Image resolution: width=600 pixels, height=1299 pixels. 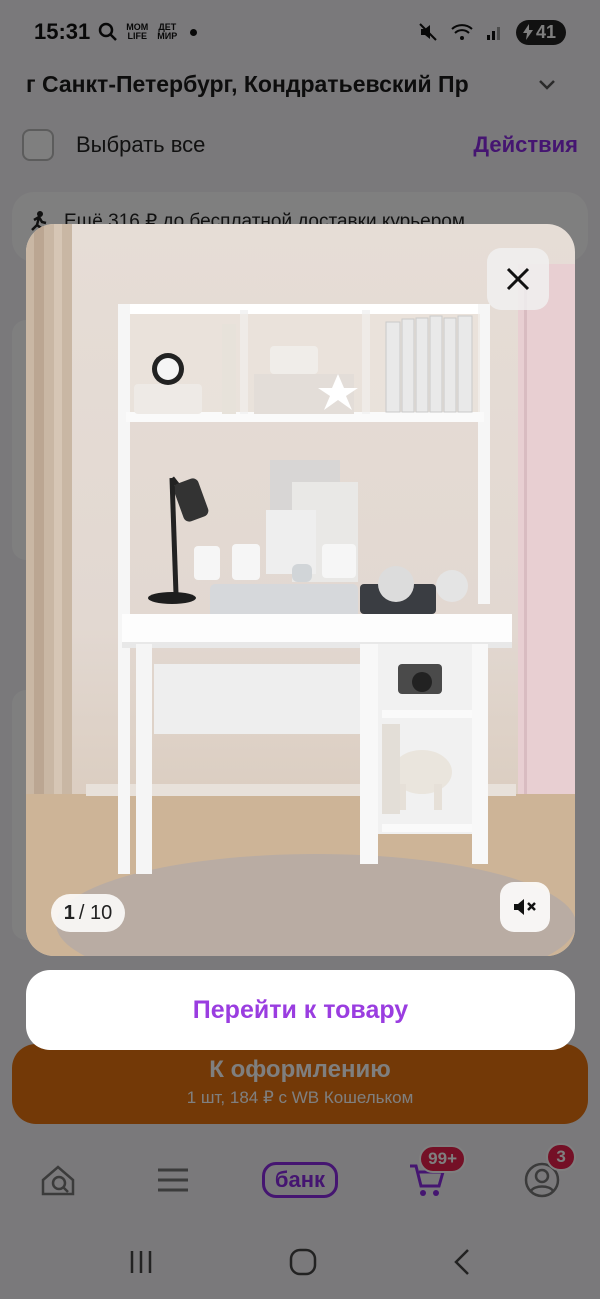 I want to click on sound-off-icon, so click(x=525, y=907).